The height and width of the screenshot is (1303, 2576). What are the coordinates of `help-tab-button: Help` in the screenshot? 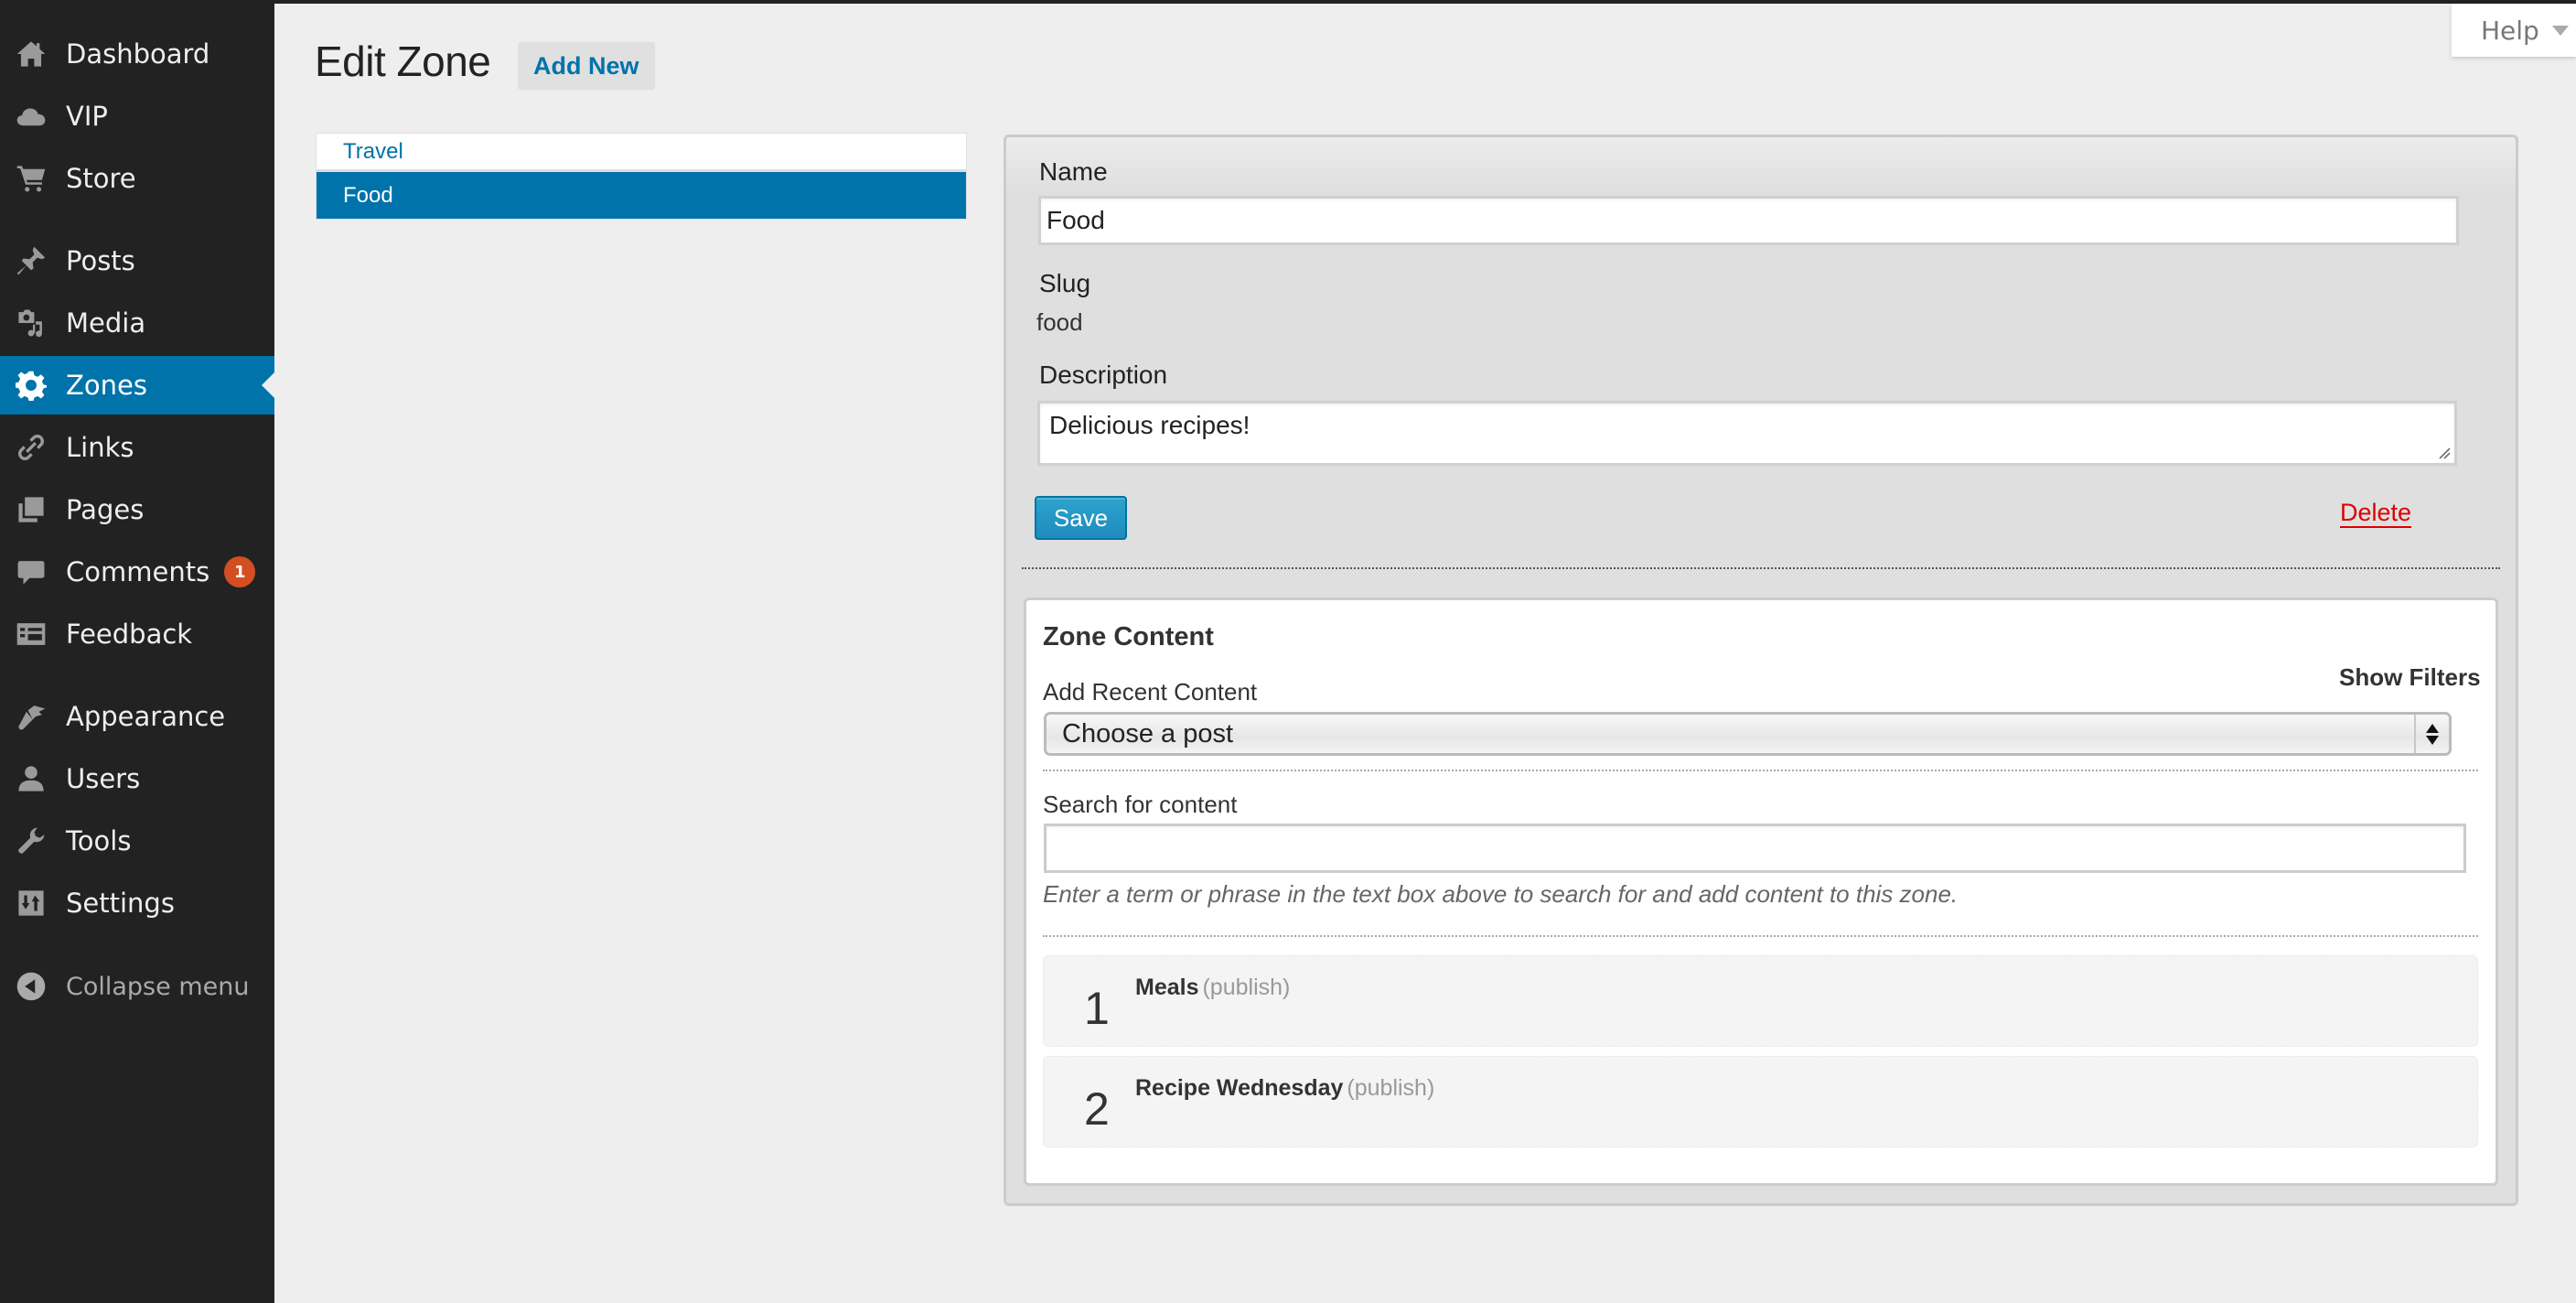 It's located at (2514, 30).